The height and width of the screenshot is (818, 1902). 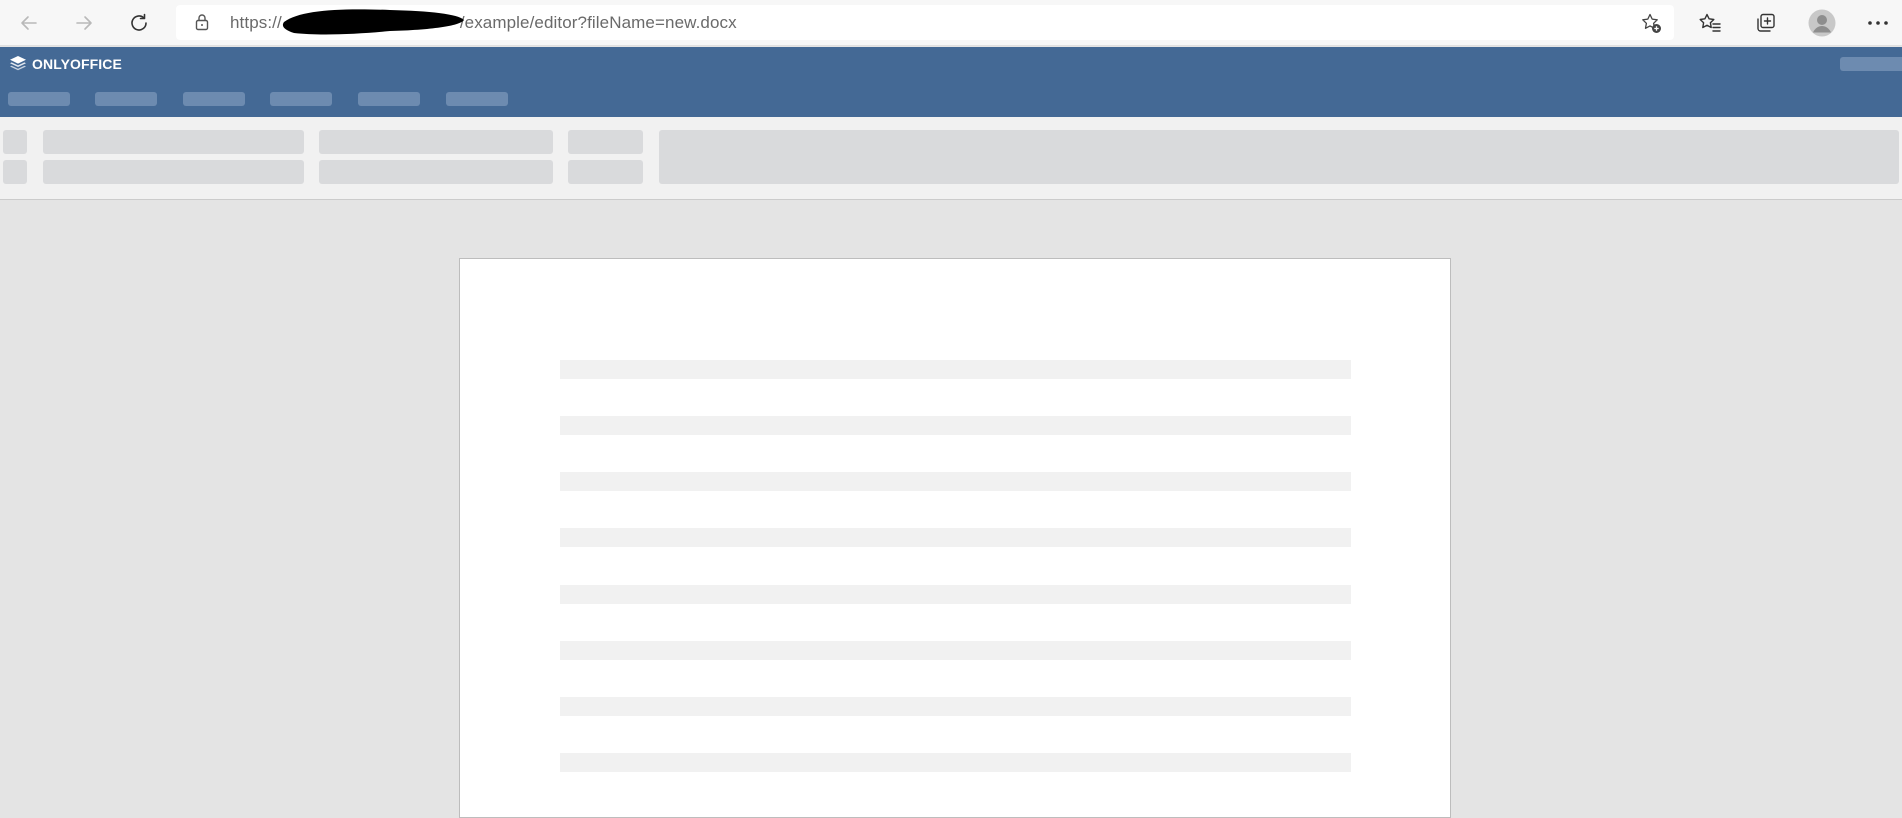 I want to click on star-plus-icon, so click(x=1651, y=23).